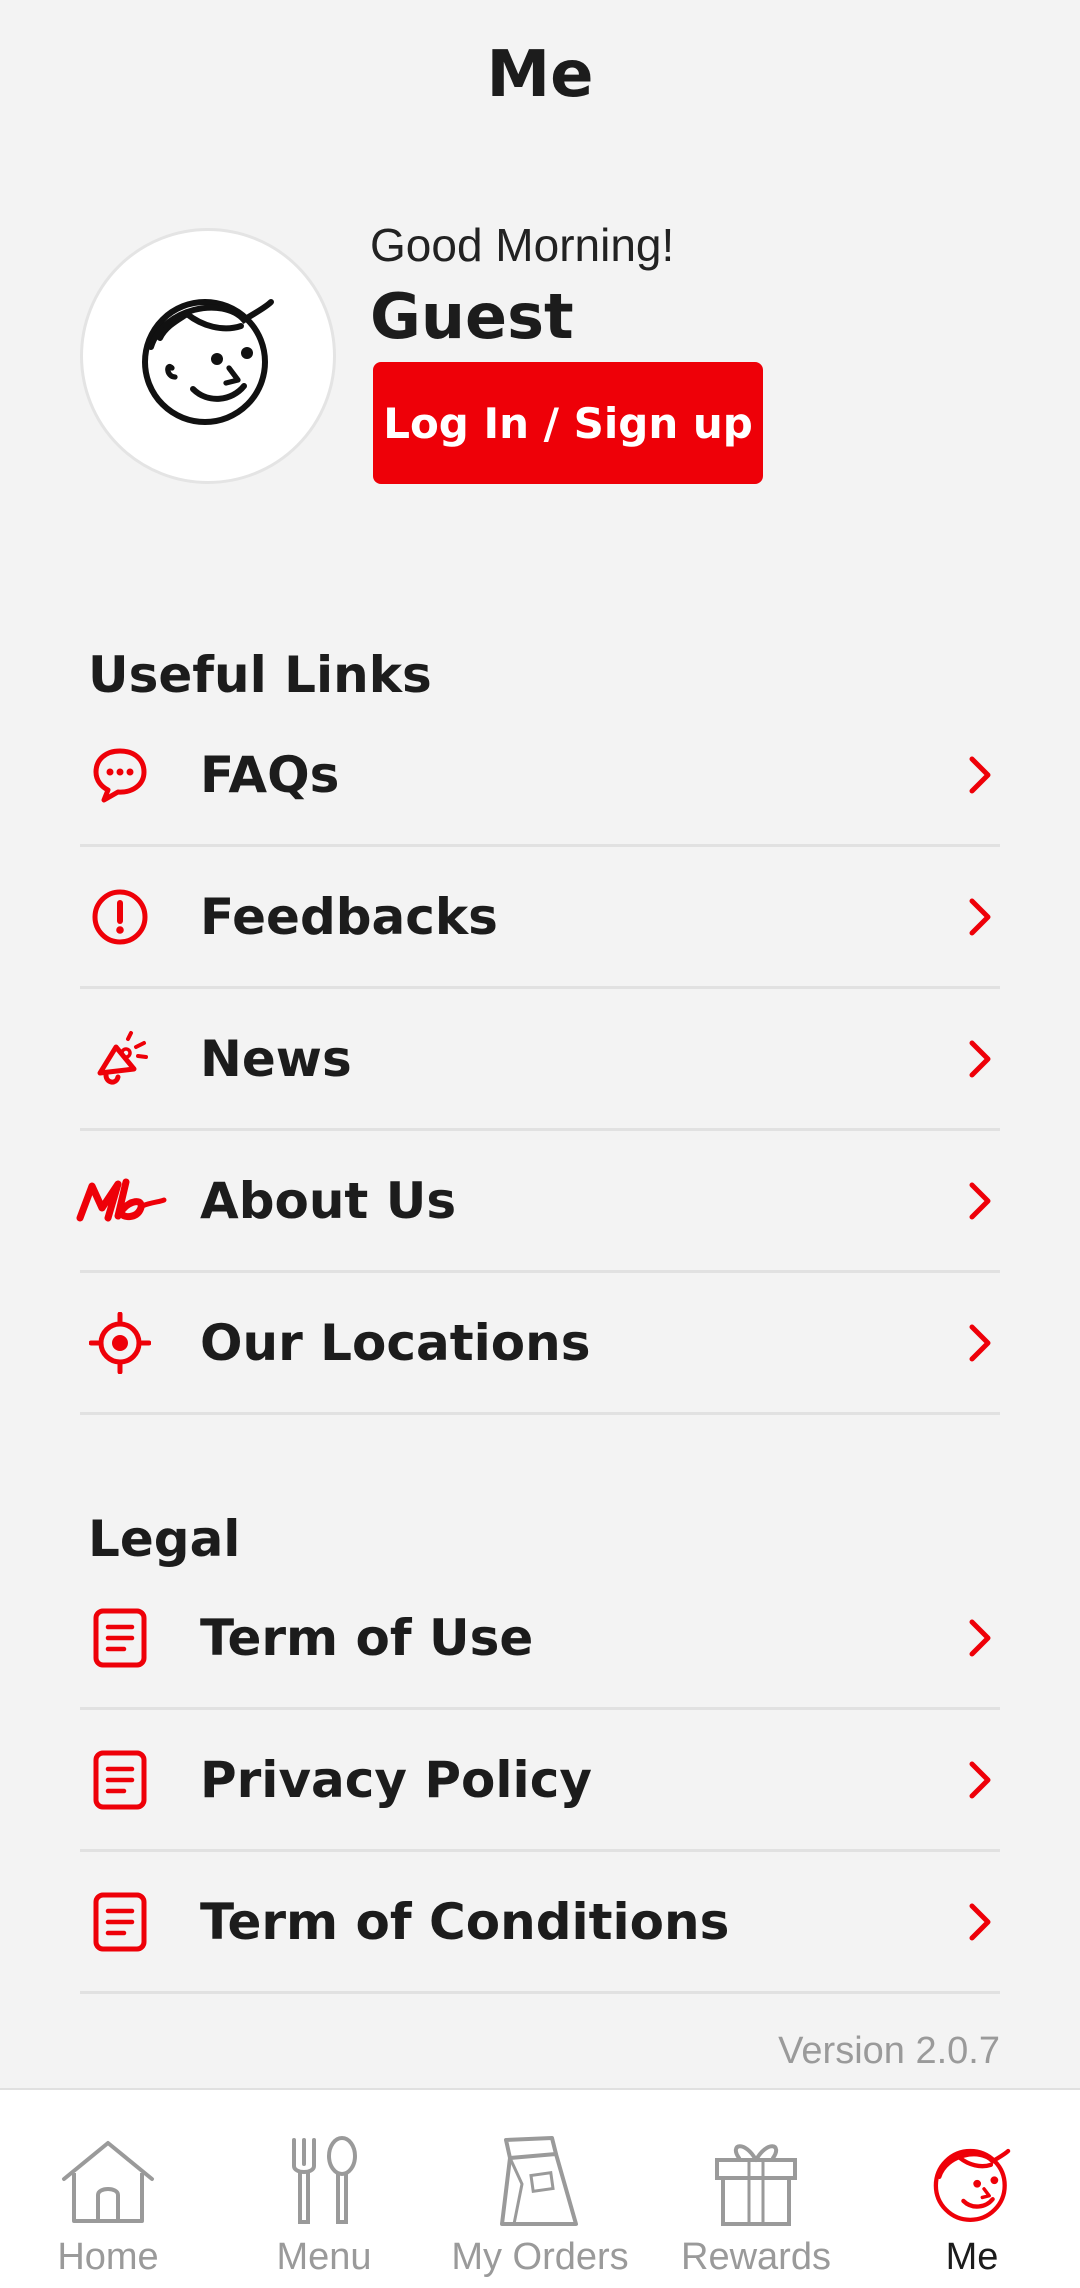 This screenshot has width=1080, height=2288. I want to click on nav-home: Home, so click(108, 2189).